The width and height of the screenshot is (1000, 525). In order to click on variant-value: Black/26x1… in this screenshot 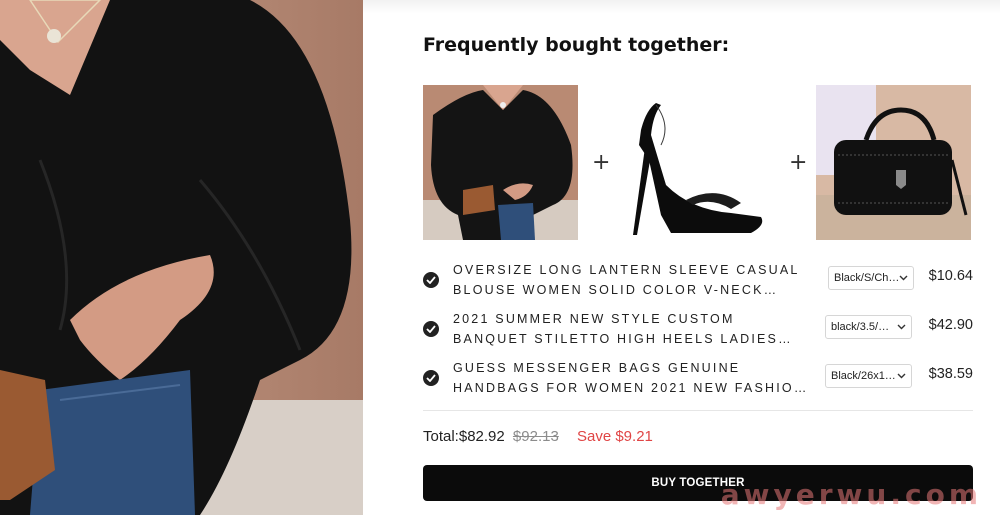, I will do `click(863, 376)`.